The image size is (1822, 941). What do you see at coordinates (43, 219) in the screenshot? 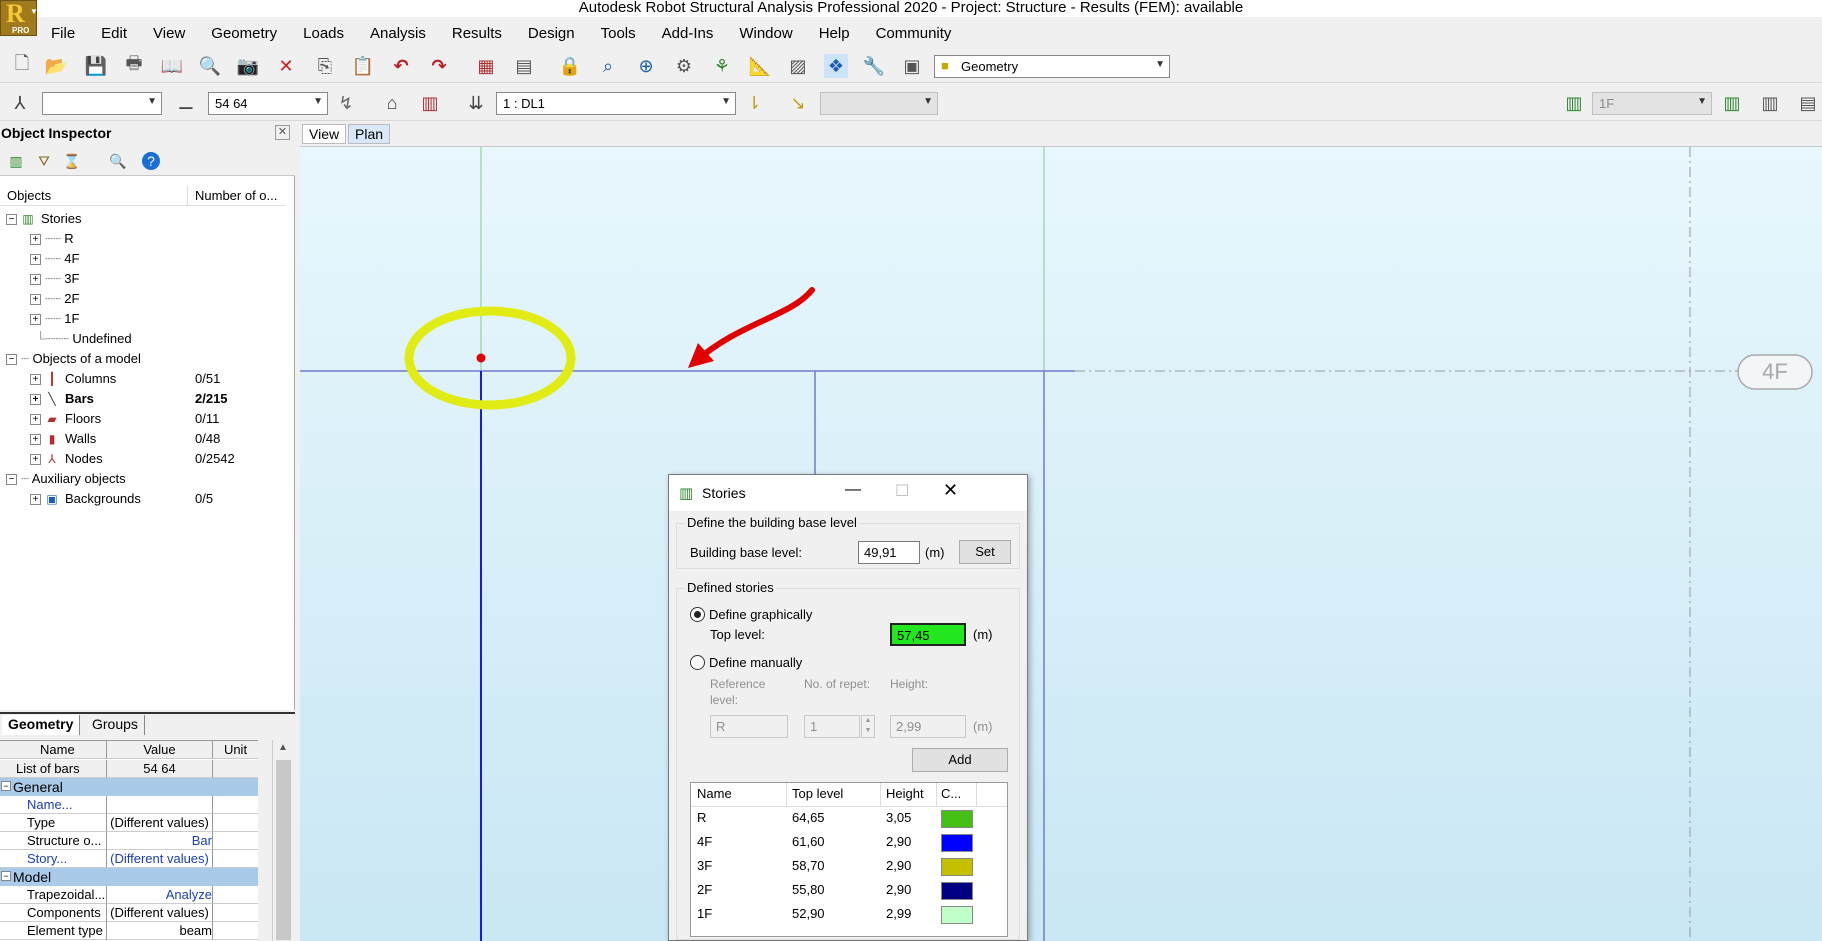
I see `tree-node-stories: − ▥ Stories` at bounding box center [43, 219].